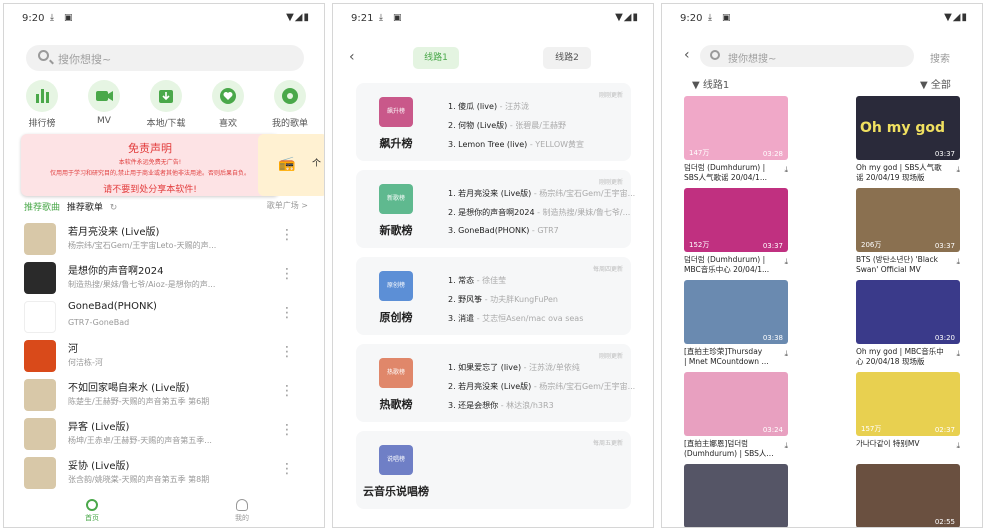 This screenshot has width=986, height=532. I want to click on playlist-square-link: 歌单广场 >, so click(287, 205).